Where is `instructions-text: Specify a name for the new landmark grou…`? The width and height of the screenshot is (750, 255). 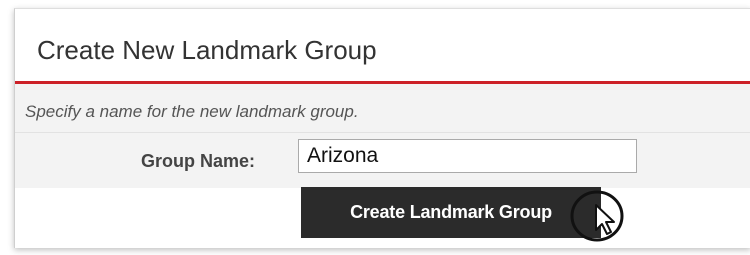
instructions-text: Specify a name for the new landmark grou… is located at coordinates (192, 111).